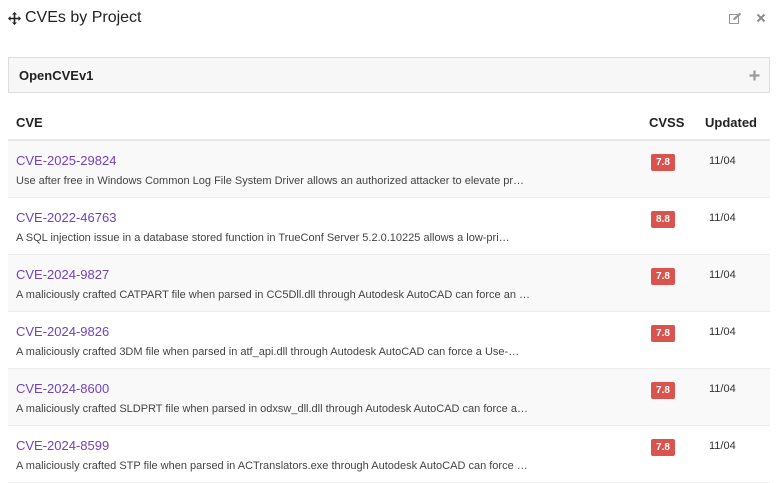 The width and height of the screenshot is (780, 483). What do you see at coordinates (735, 18) in the screenshot?
I see `edit-icon` at bounding box center [735, 18].